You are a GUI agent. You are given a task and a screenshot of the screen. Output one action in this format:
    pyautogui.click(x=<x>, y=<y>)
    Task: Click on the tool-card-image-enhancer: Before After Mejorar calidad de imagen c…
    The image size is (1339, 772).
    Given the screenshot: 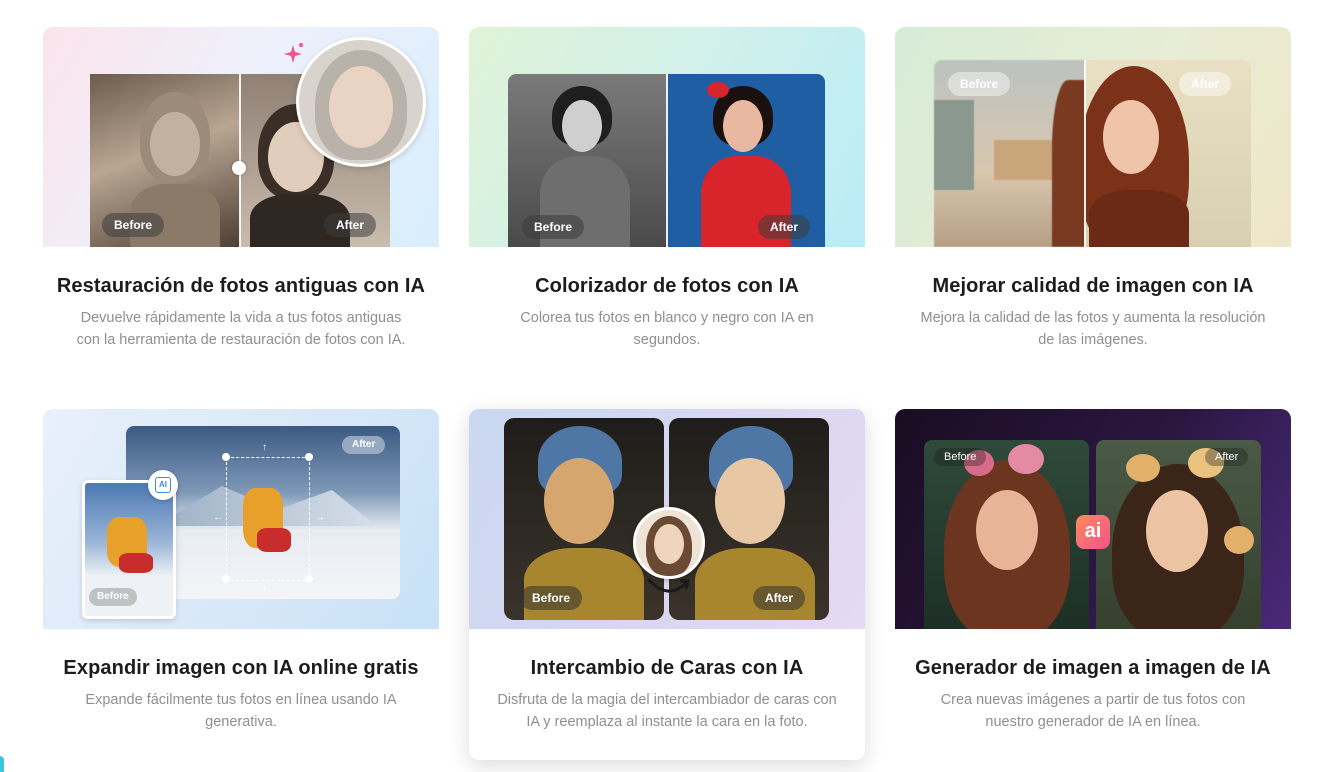 What is the action you would take?
    pyautogui.click(x=1093, y=197)
    